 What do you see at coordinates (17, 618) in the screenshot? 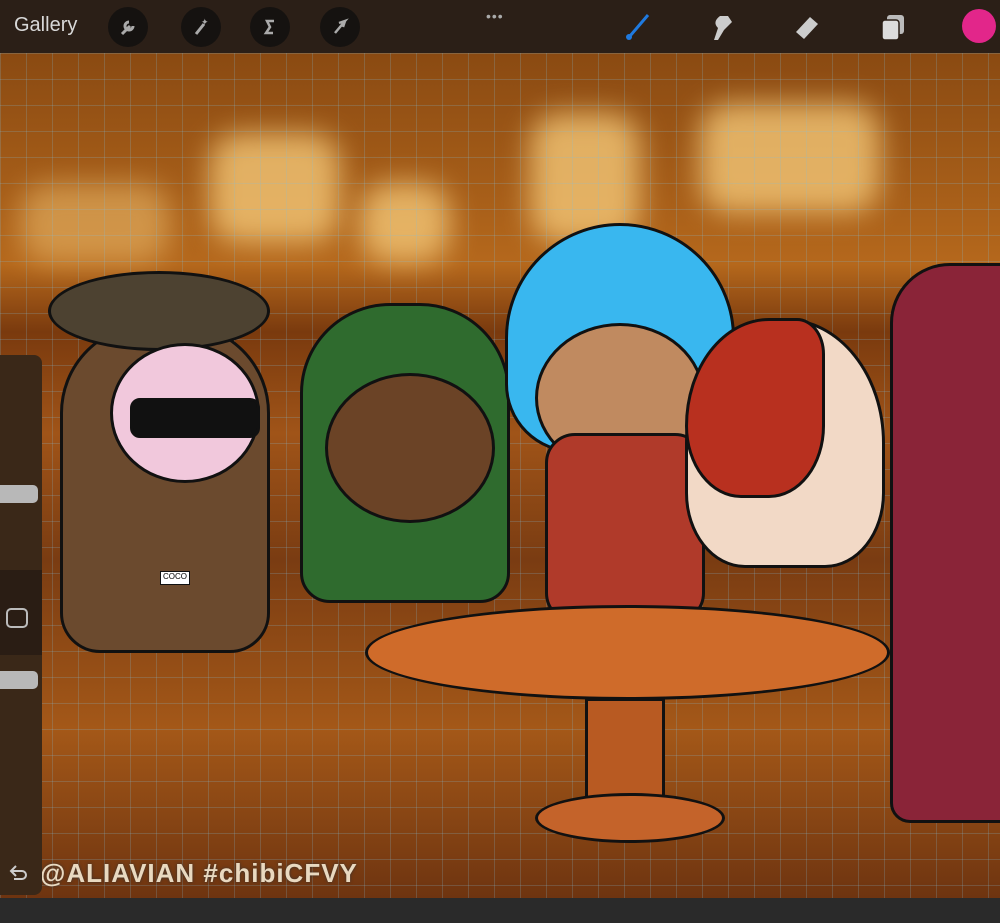
I see `modify-square-button` at bounding box center [17, 618].